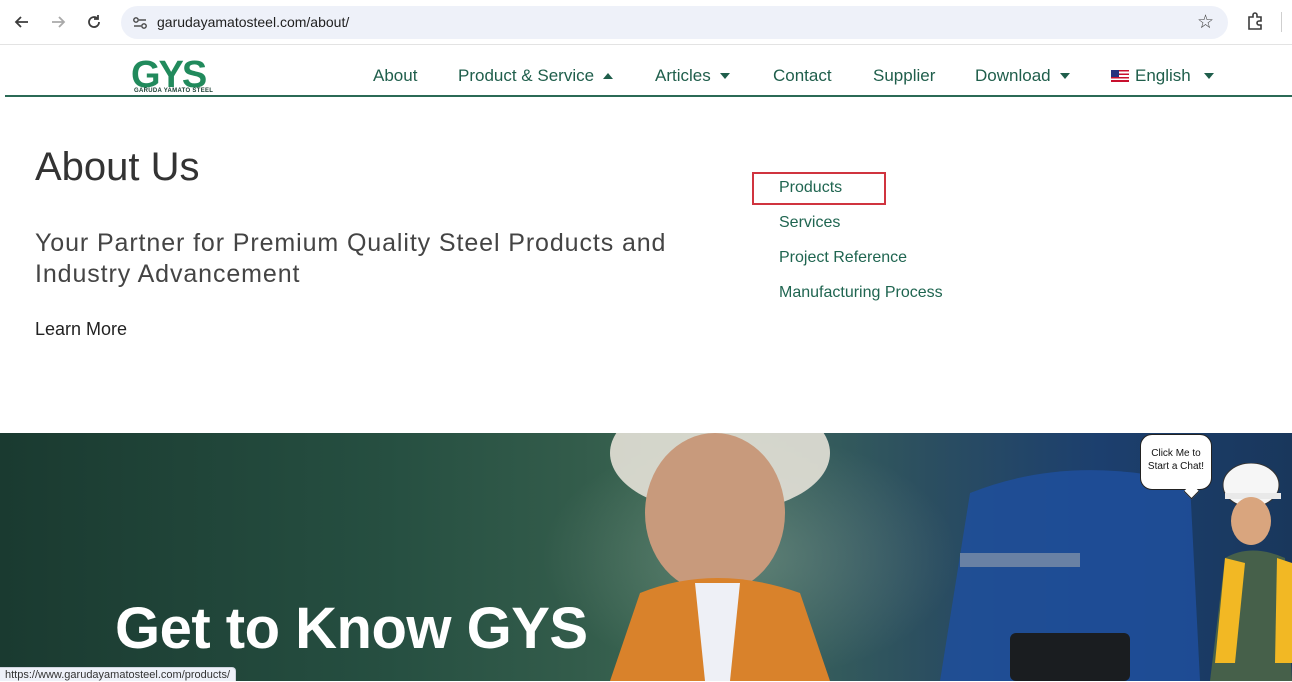 The height and width of the screenshot is (682, 1292). I want to click on submenu-manufacturing-process: Manufacturing Process, so click(861, 293).